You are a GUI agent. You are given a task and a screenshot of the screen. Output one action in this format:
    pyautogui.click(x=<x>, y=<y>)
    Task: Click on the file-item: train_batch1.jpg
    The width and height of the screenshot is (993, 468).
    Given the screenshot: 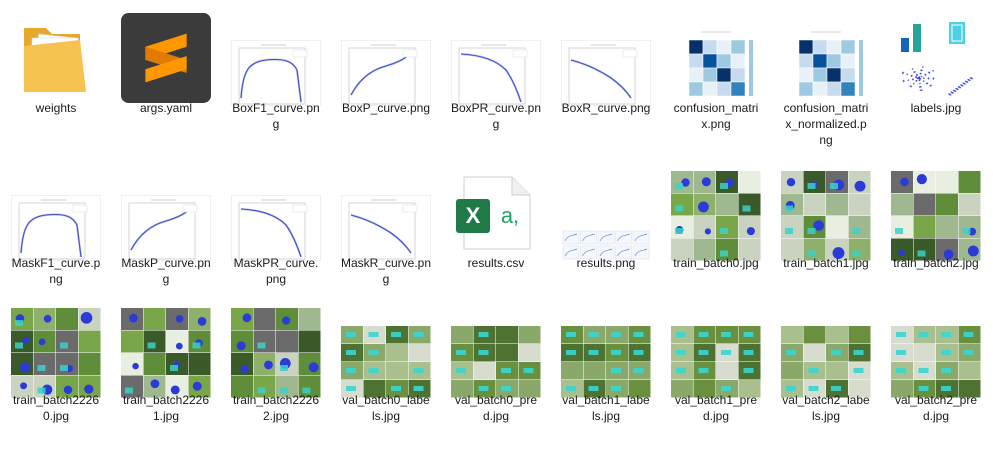 What is the action you would take?
    pyautogui.click(x=826, y=230)
    